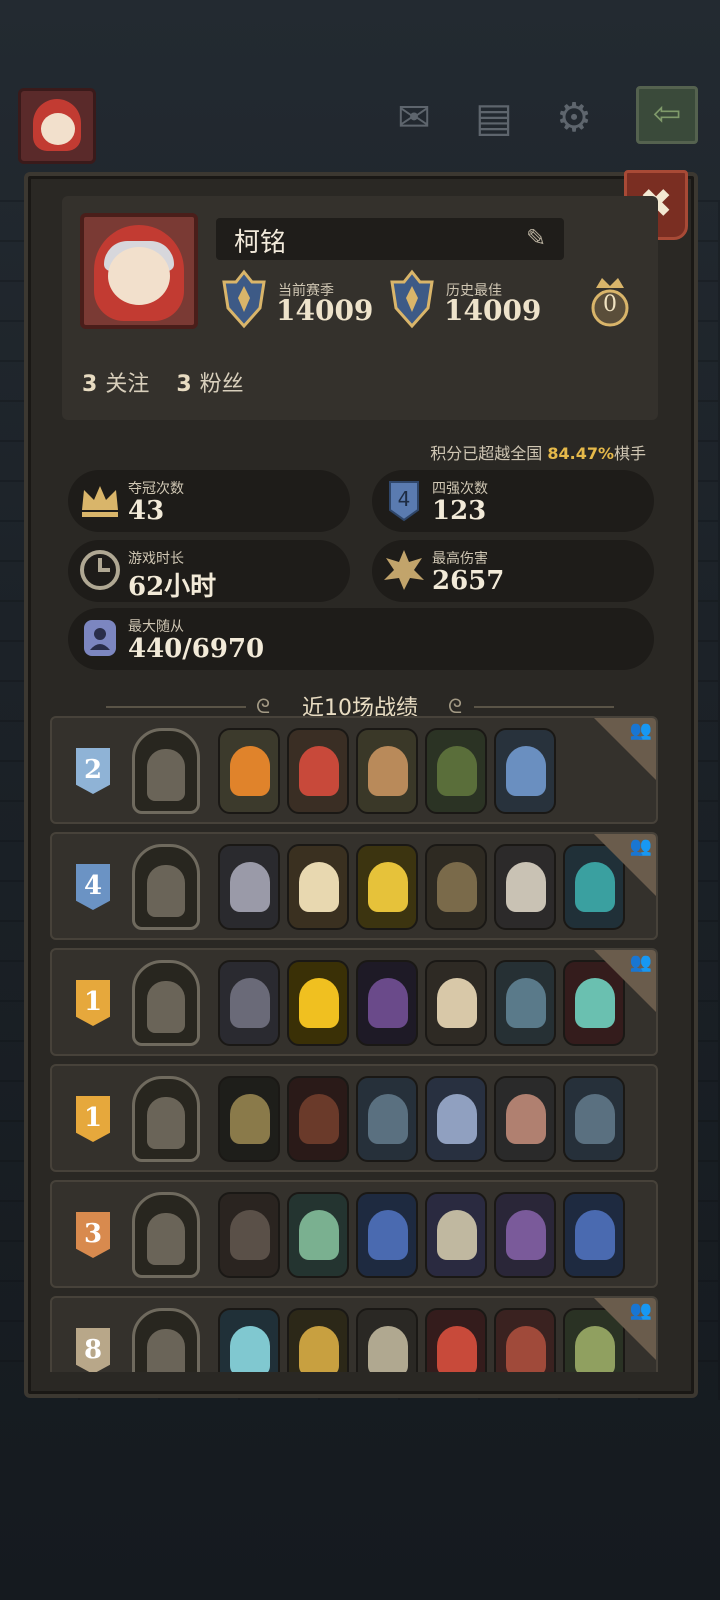 The width and height of the screenshot is (720, 1600). What do you see at coordinates (139, 271) in the screenshot?
I see `avatar` at bounding box center [139, 271].